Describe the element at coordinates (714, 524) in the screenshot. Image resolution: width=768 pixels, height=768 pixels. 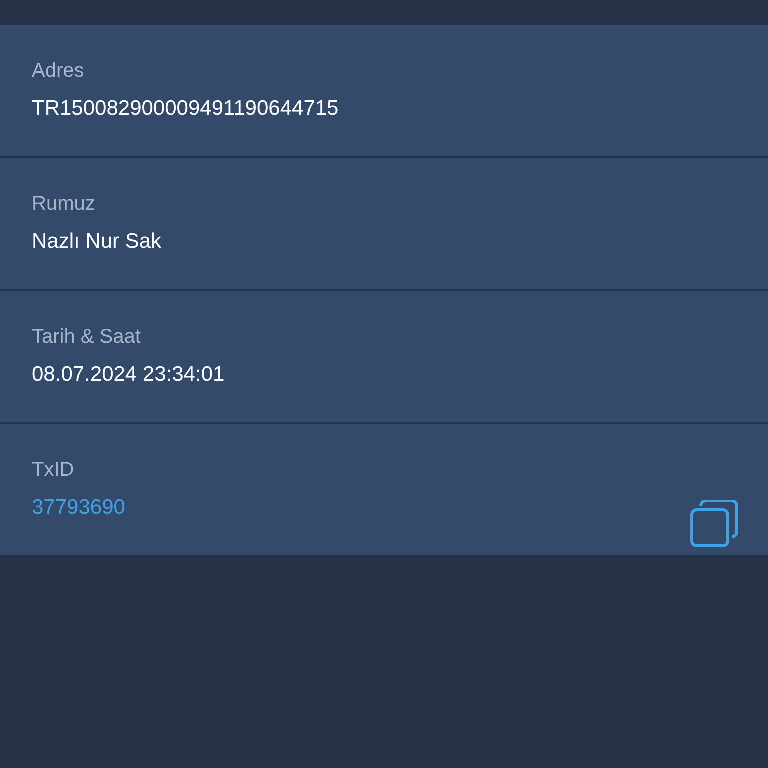
I see `copy-icon` at that location.